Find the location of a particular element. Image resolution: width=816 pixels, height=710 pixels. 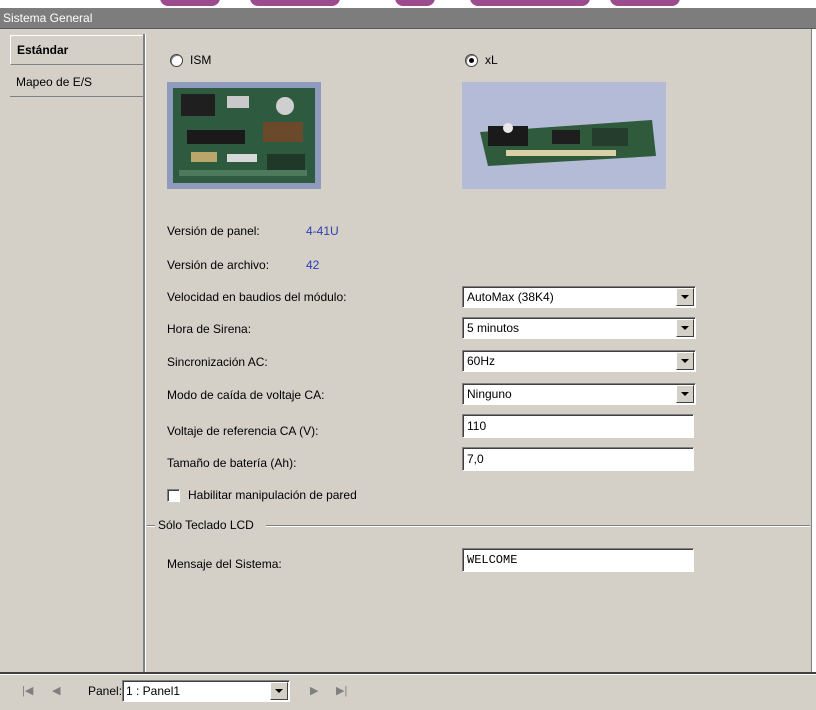

siren-time-select: 5 minutos is located at coordinates (579, 328).